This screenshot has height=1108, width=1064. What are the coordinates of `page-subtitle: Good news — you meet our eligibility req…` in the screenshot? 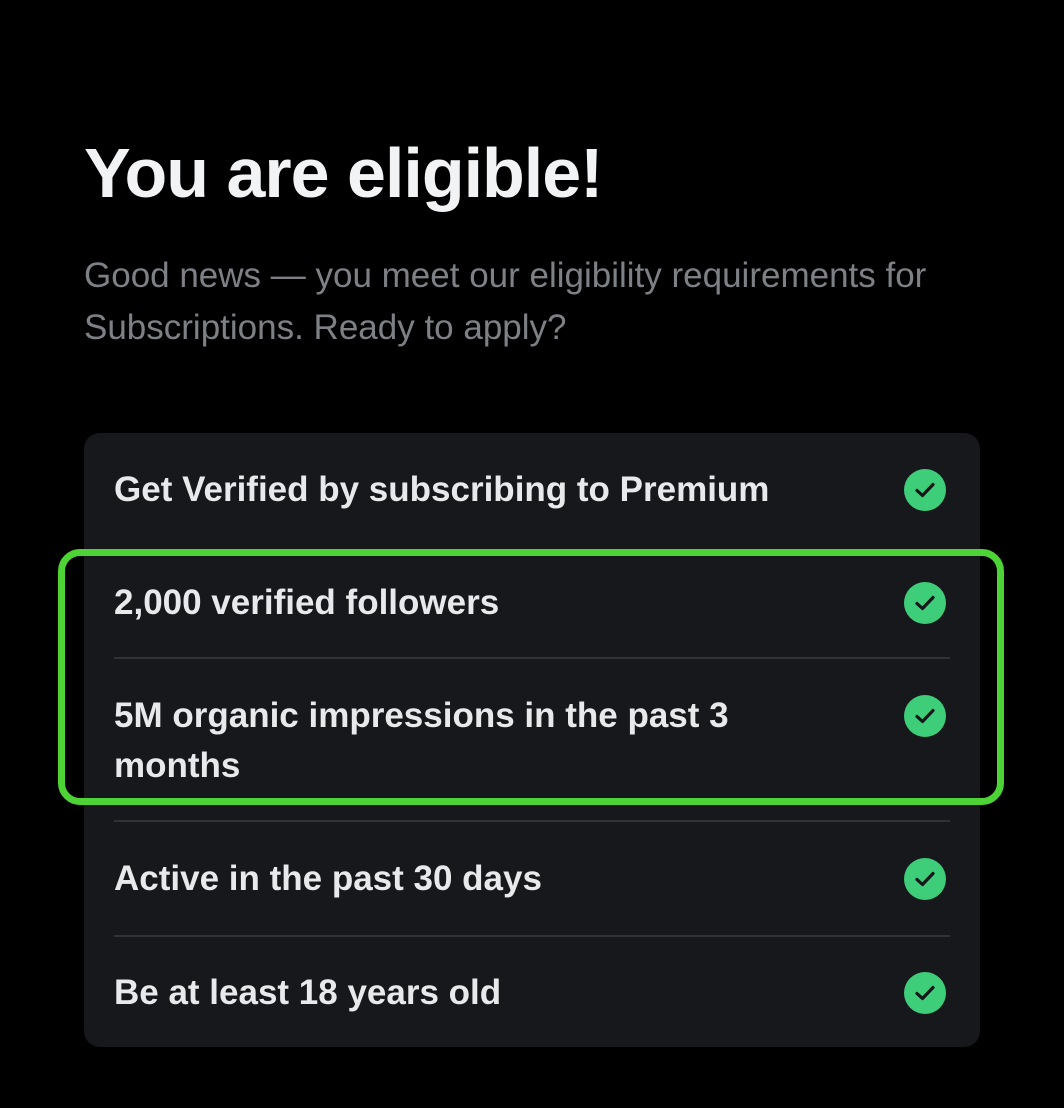 It's located at (505, 301).